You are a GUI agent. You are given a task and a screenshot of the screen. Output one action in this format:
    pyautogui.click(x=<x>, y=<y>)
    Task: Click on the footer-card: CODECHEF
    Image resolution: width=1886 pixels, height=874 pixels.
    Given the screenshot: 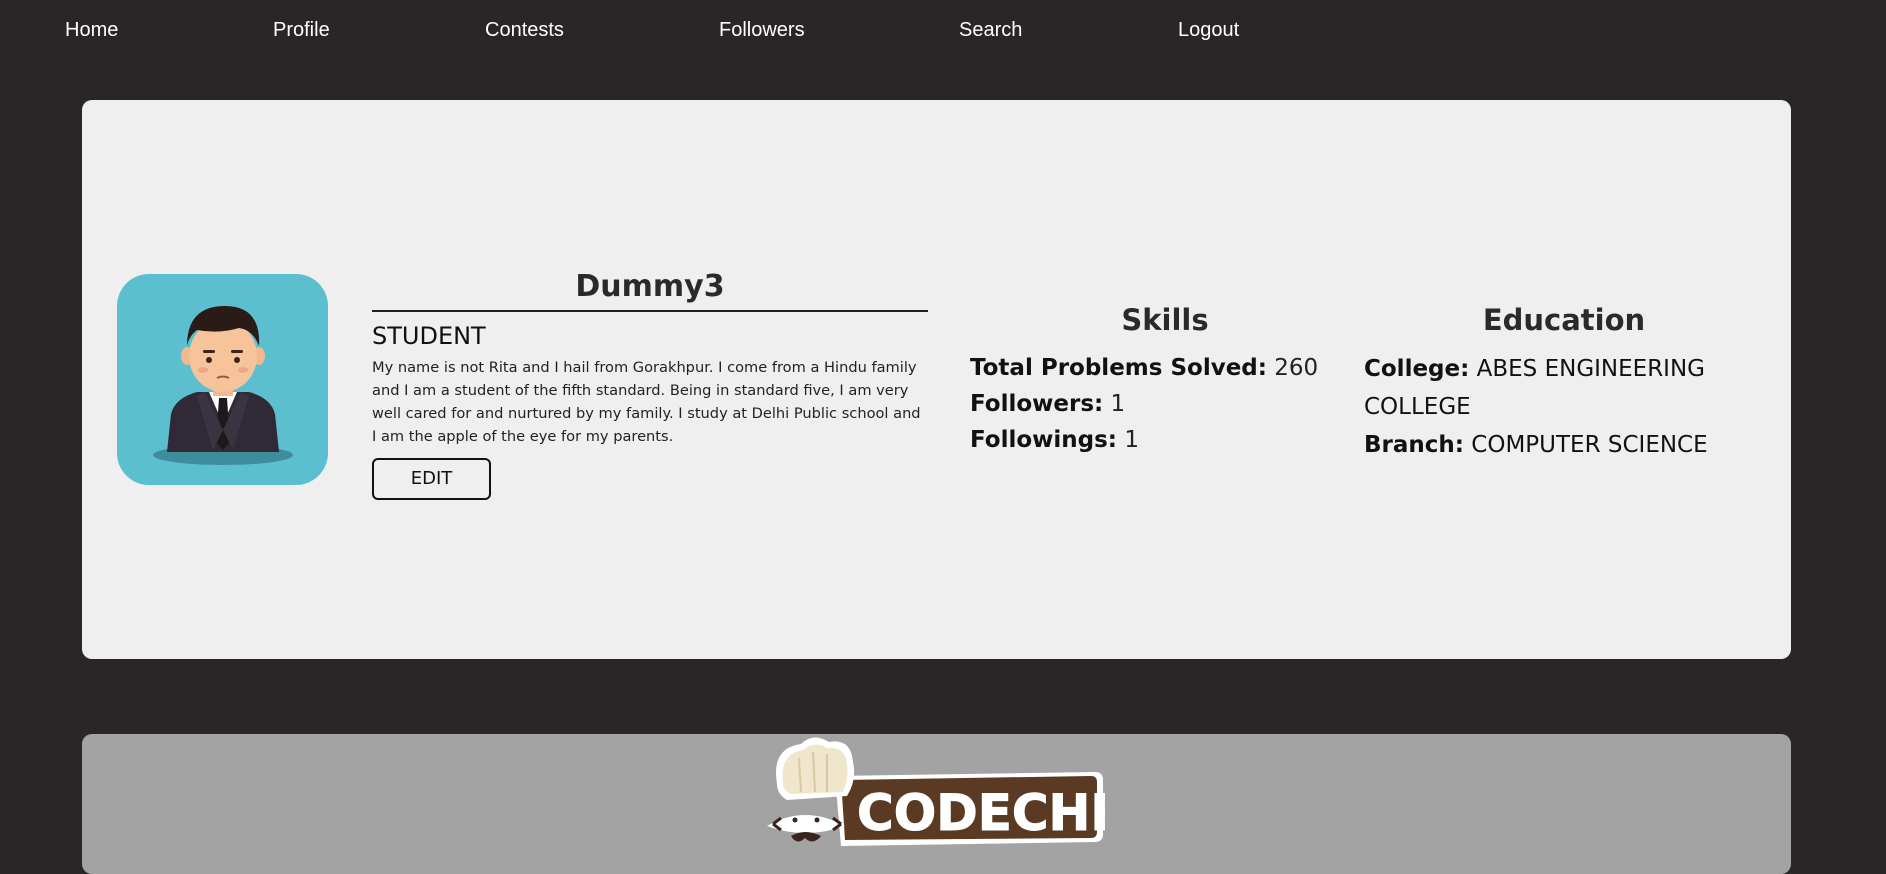 What is the action you would take?
    pyautogui.click(x=936, y=804)
    